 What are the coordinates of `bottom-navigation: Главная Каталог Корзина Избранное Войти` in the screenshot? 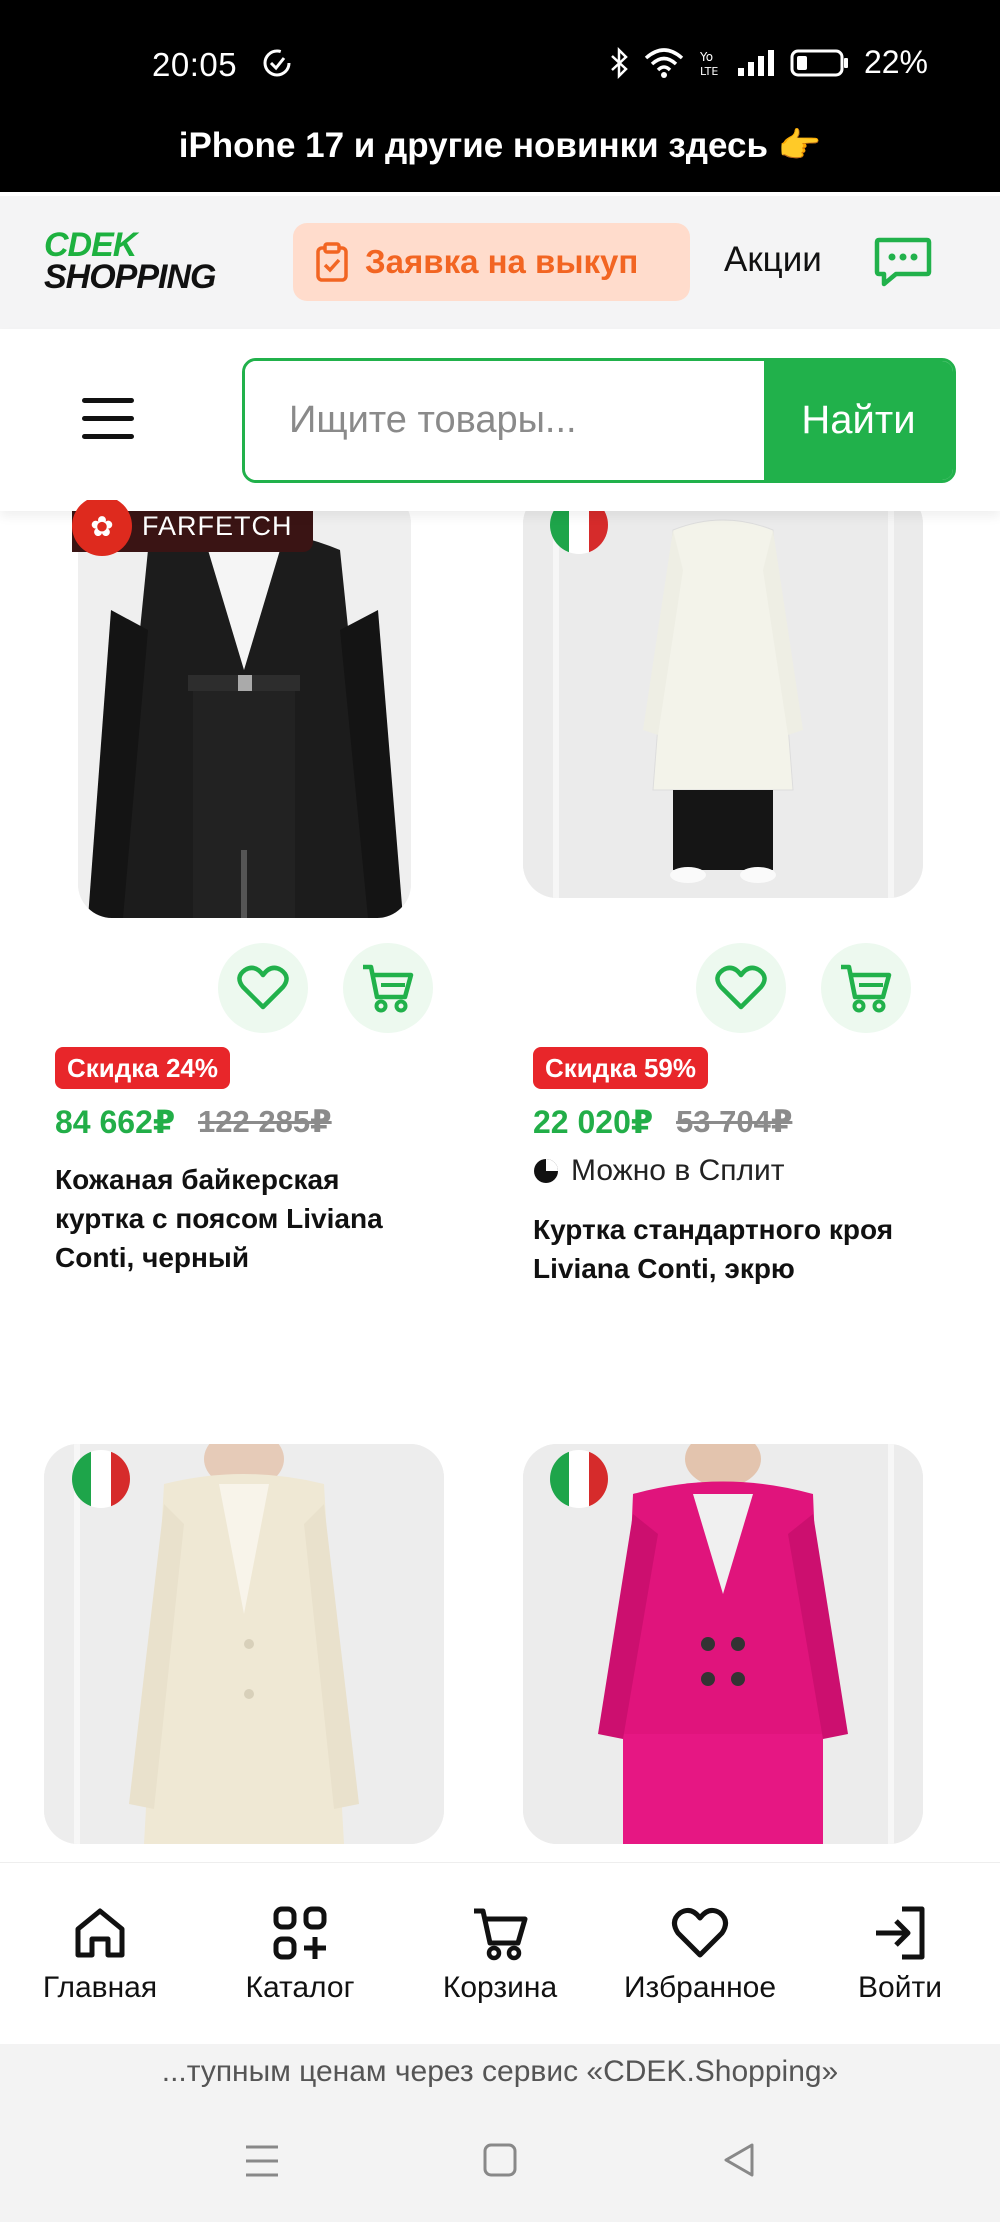 It's located at (500, 1953).